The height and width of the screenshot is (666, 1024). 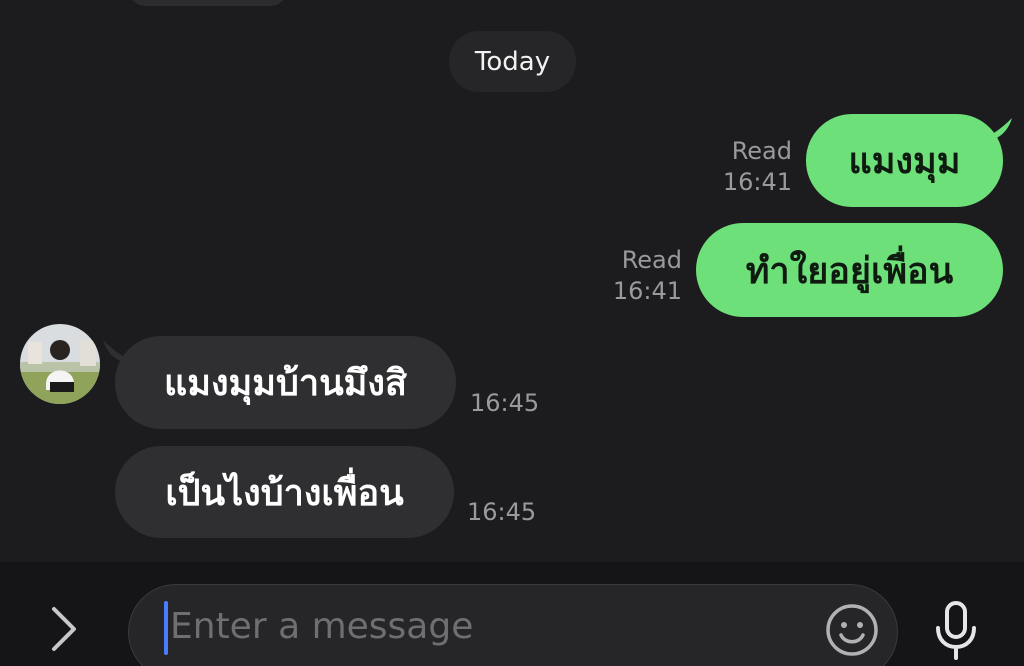 I want to click on avatar-image, so click(x=60, y=364).